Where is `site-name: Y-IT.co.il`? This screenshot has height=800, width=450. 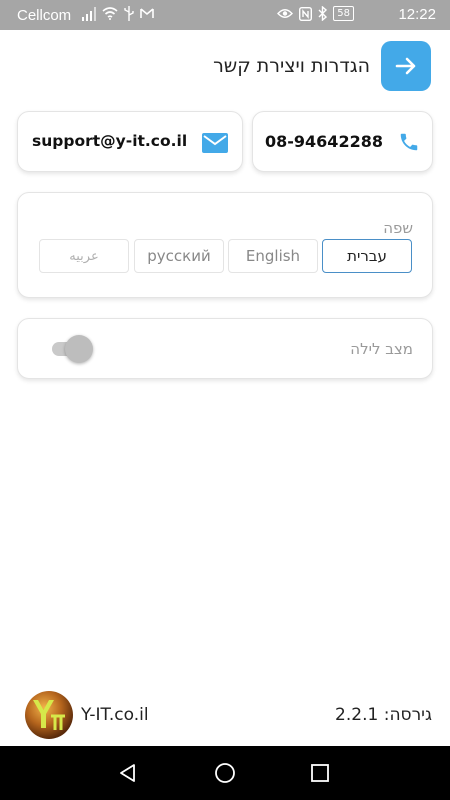
site-name: Y-IT.co.il is located at coordinates (115, 715).